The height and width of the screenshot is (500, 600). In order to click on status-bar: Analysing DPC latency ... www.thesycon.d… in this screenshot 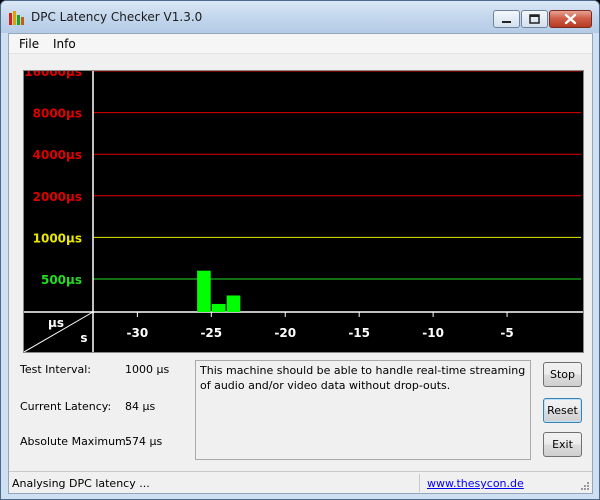, I will do `click(300, 482)`.